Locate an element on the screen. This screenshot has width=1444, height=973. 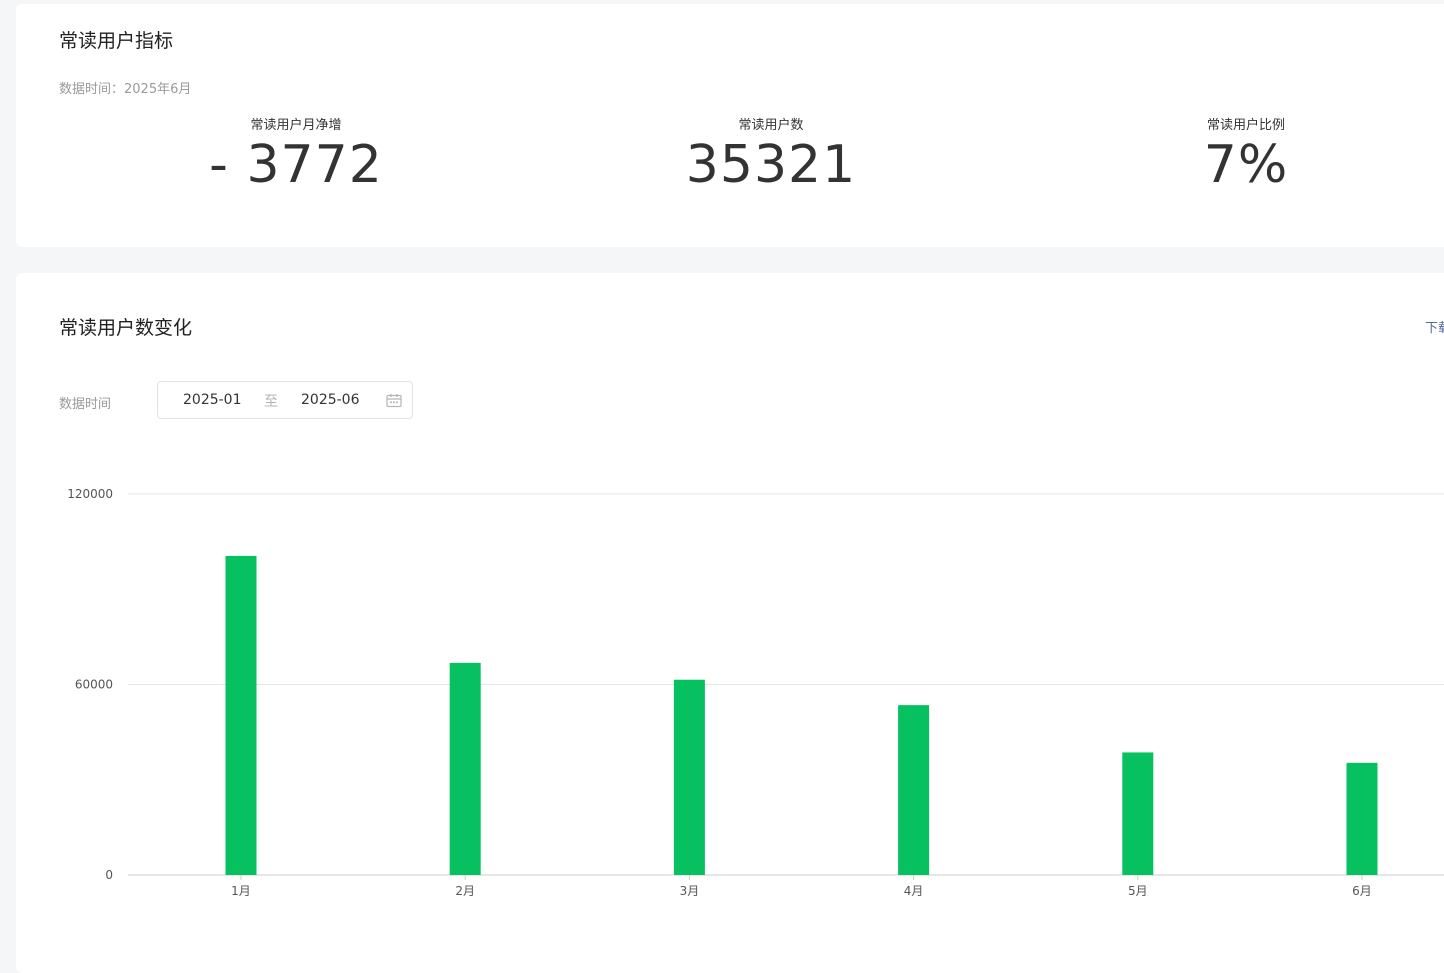
x-tick-label: 4月 is located at coordinates (914, 891).